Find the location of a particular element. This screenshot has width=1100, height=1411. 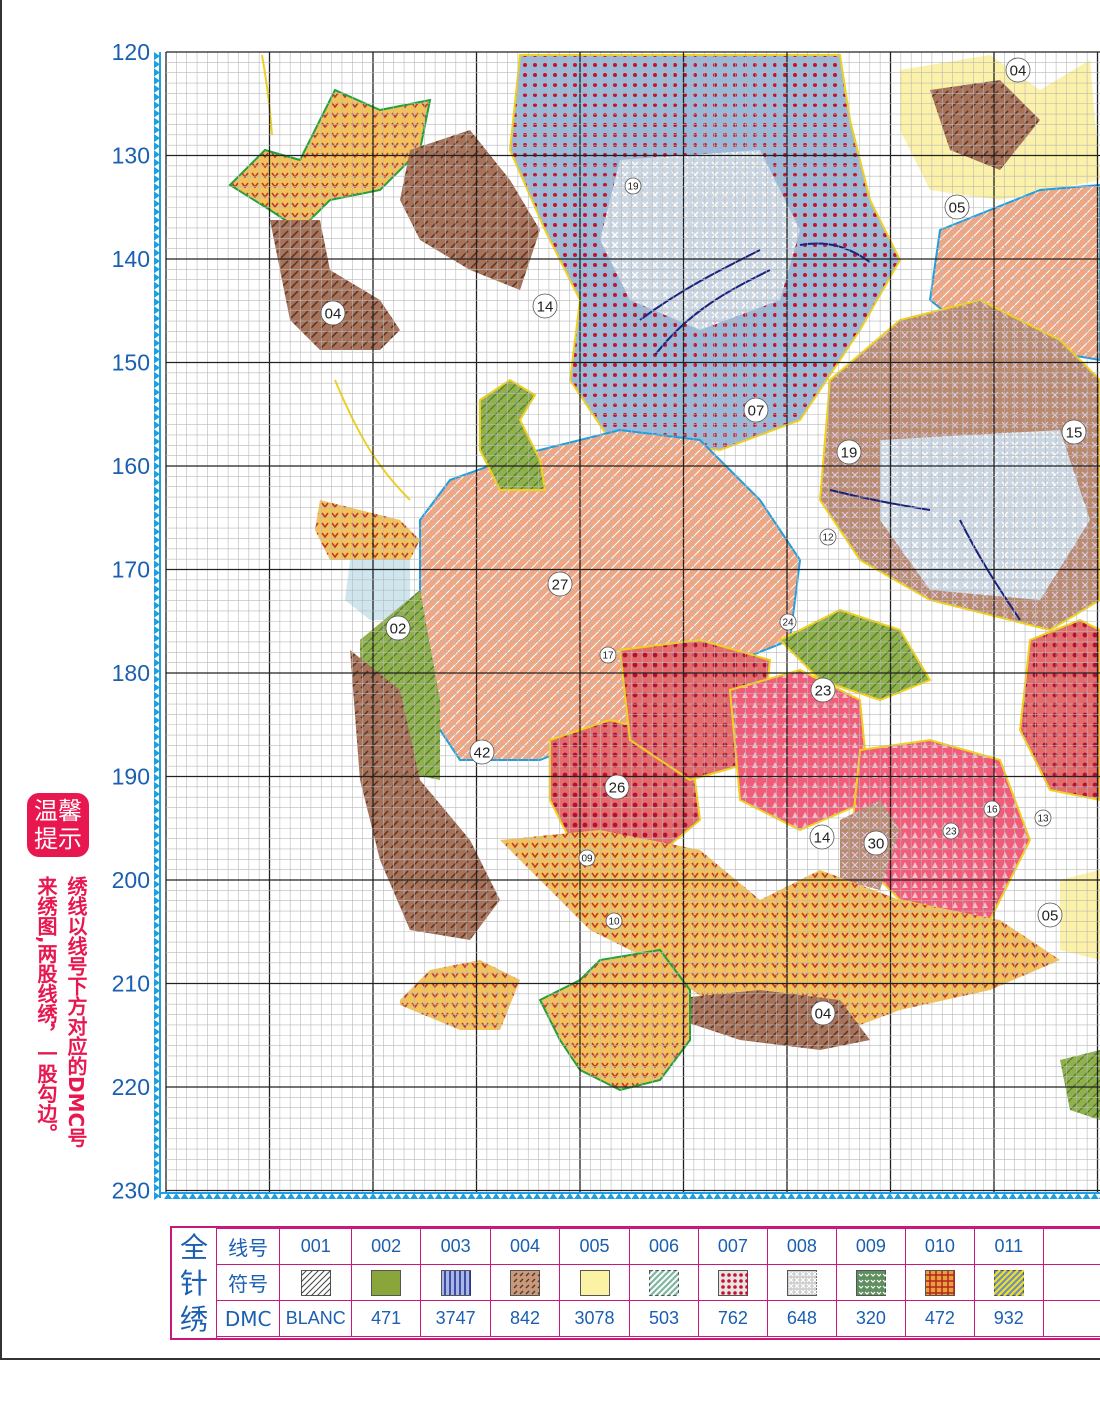

dmc-code-cut is located at coordinates (1071, 1318).